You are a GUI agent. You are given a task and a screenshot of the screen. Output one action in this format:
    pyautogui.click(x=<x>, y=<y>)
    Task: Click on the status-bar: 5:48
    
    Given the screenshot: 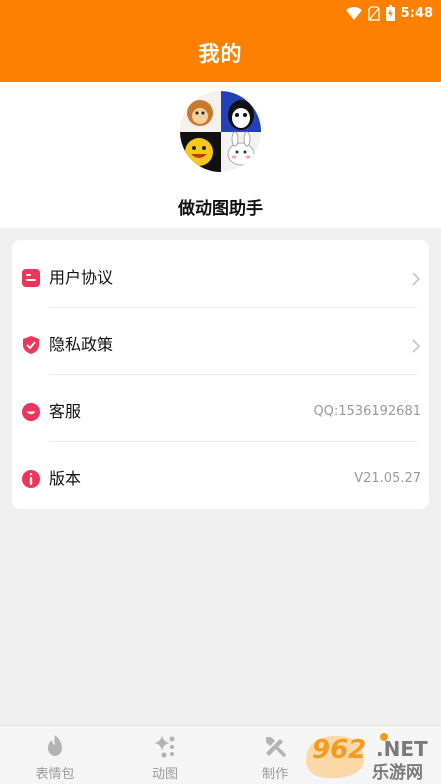 What is the action you would take?
    pyautogui.click(x=220, y=13)
    